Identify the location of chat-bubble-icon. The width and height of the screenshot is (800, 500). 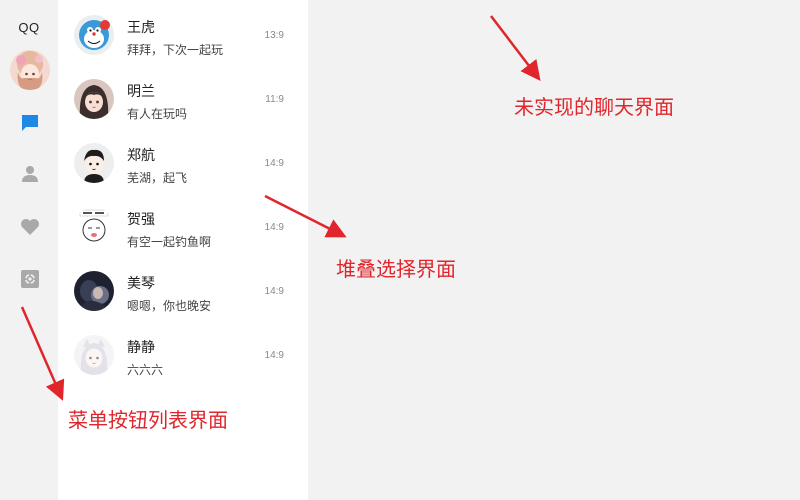
(30, 123).